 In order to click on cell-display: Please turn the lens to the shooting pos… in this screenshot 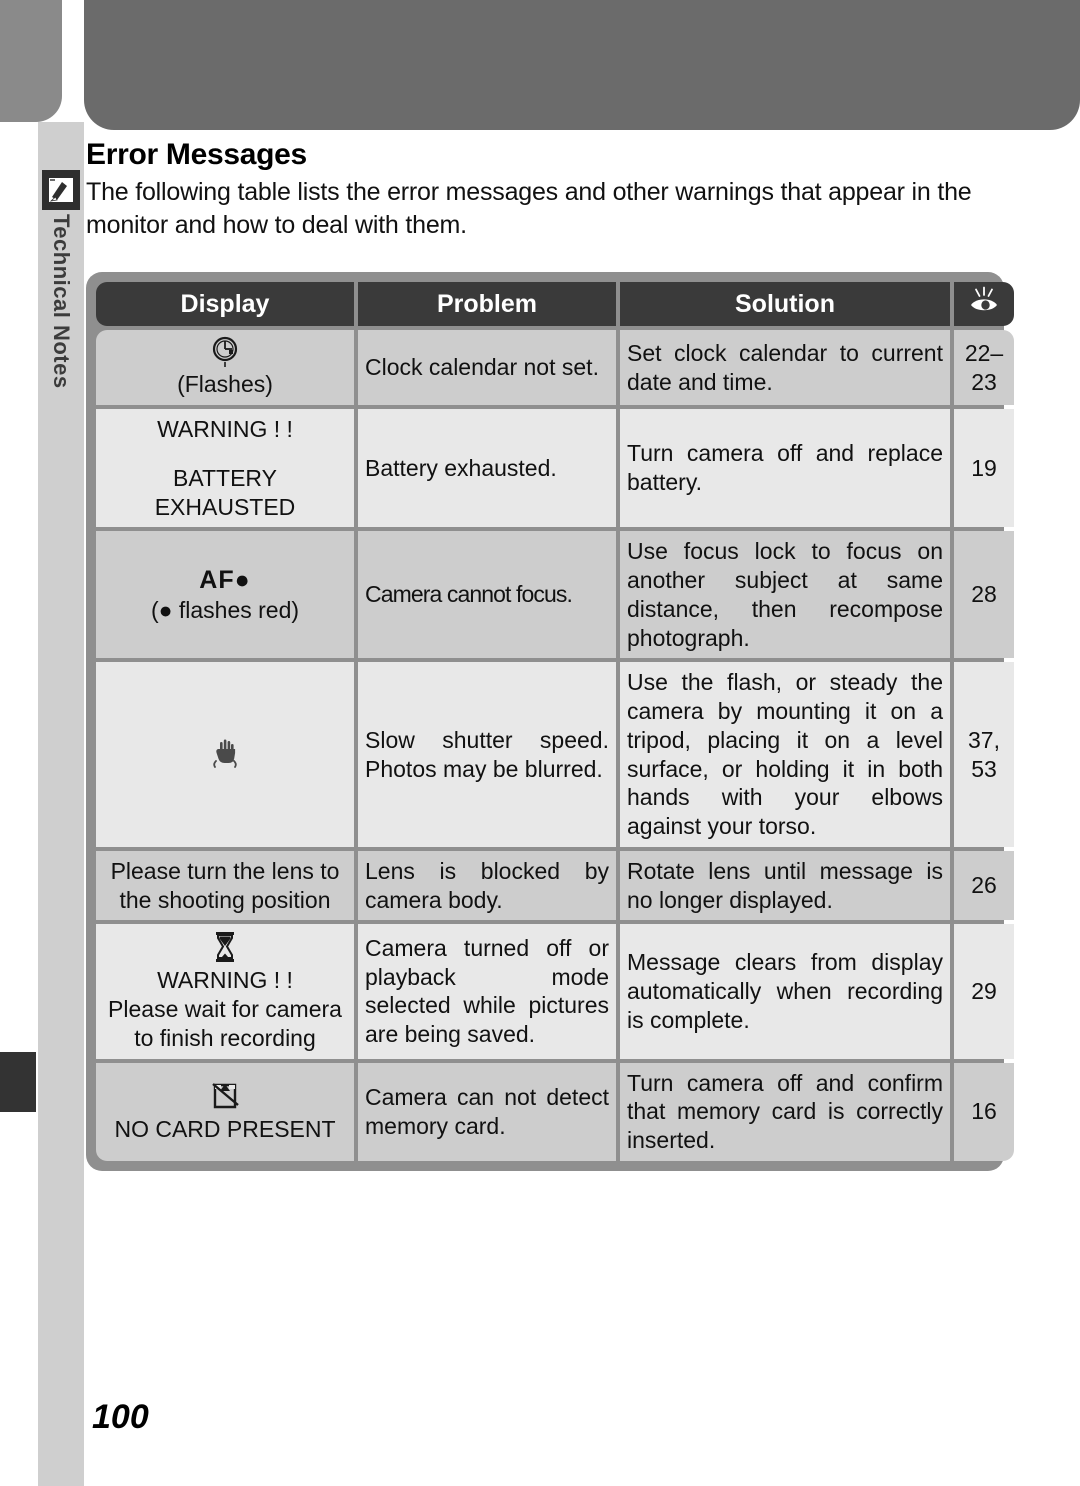, I will do `click(225, 885)`.